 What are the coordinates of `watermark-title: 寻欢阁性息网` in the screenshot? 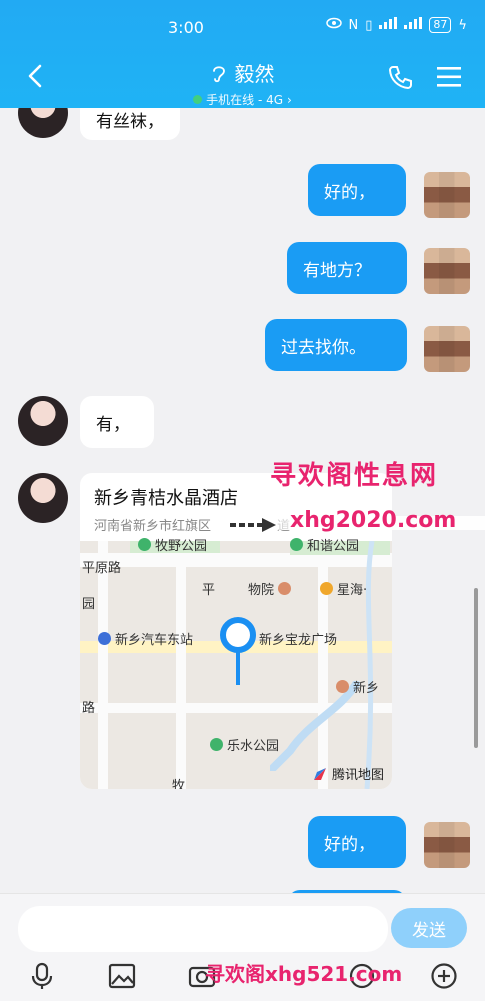 It's located at (354, 476).